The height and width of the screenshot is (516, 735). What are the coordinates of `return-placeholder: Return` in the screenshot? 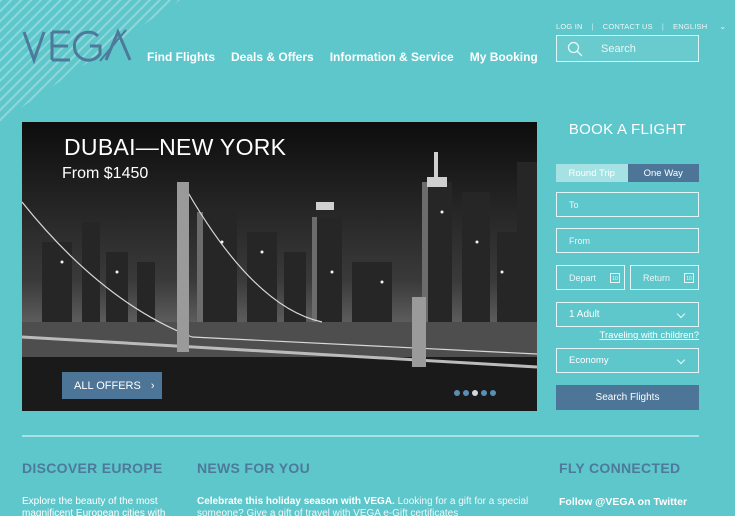 It's located at (657, 277).